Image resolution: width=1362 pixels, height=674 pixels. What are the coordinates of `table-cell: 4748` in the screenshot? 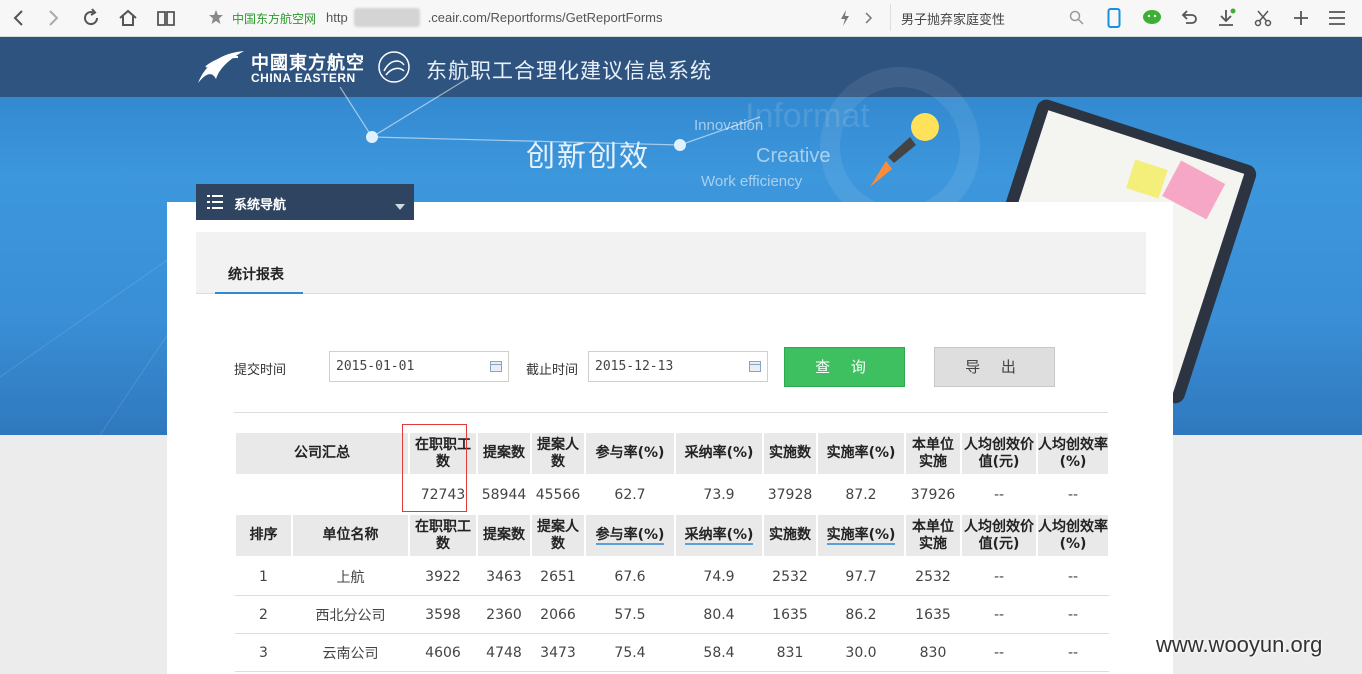 It's located at (504, 652).